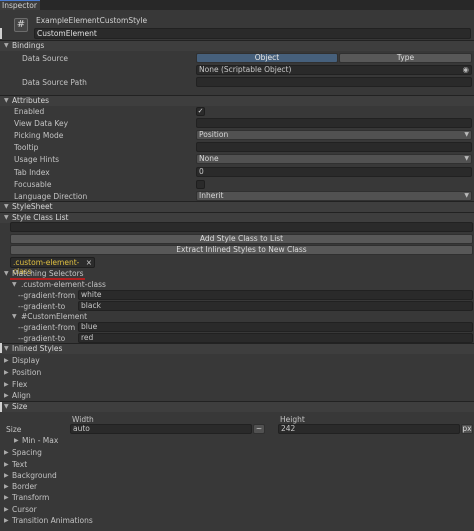 The height and width of the screenshot is (531, 474). What do you see at coordinates (21, 25) in the screenshot?
I see `hash-icon: #` at bounding box center [21, 25].